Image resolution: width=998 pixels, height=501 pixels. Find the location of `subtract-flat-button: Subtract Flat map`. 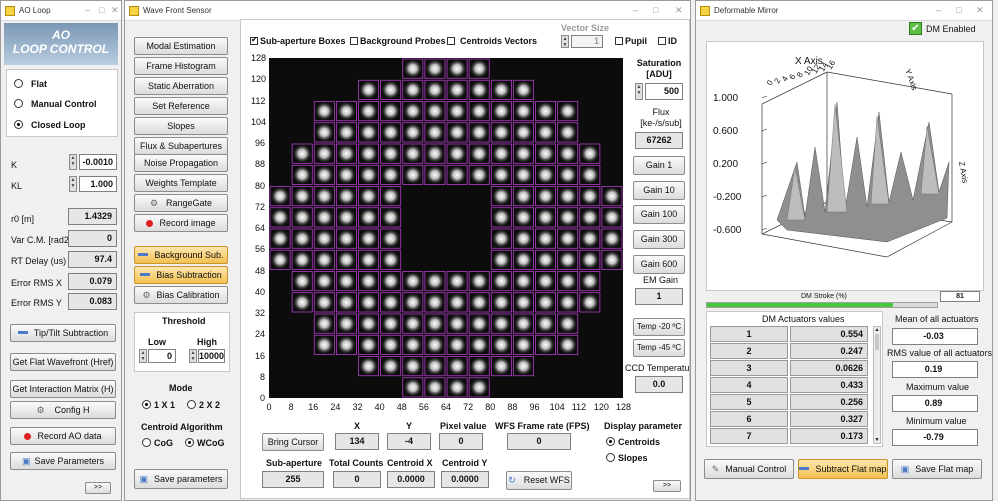

subtract-flat-button: Subtract Flat map is located at coordinates (843, 469).